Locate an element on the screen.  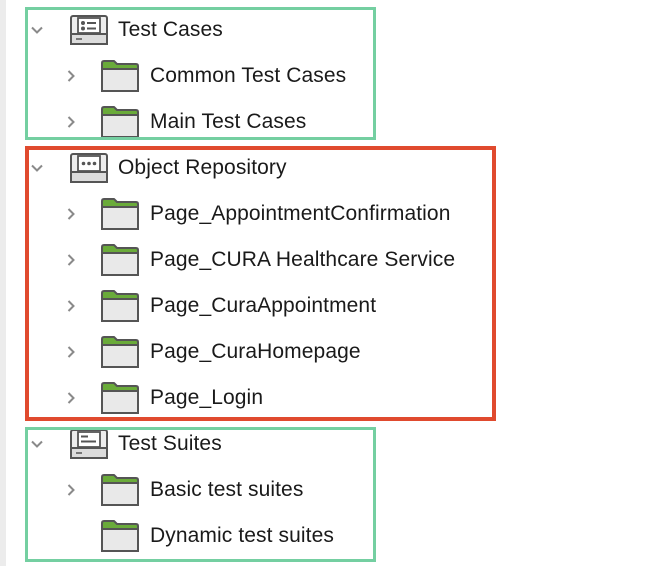
tree-item-label: Object Repository is located at coordinates (202, 167).